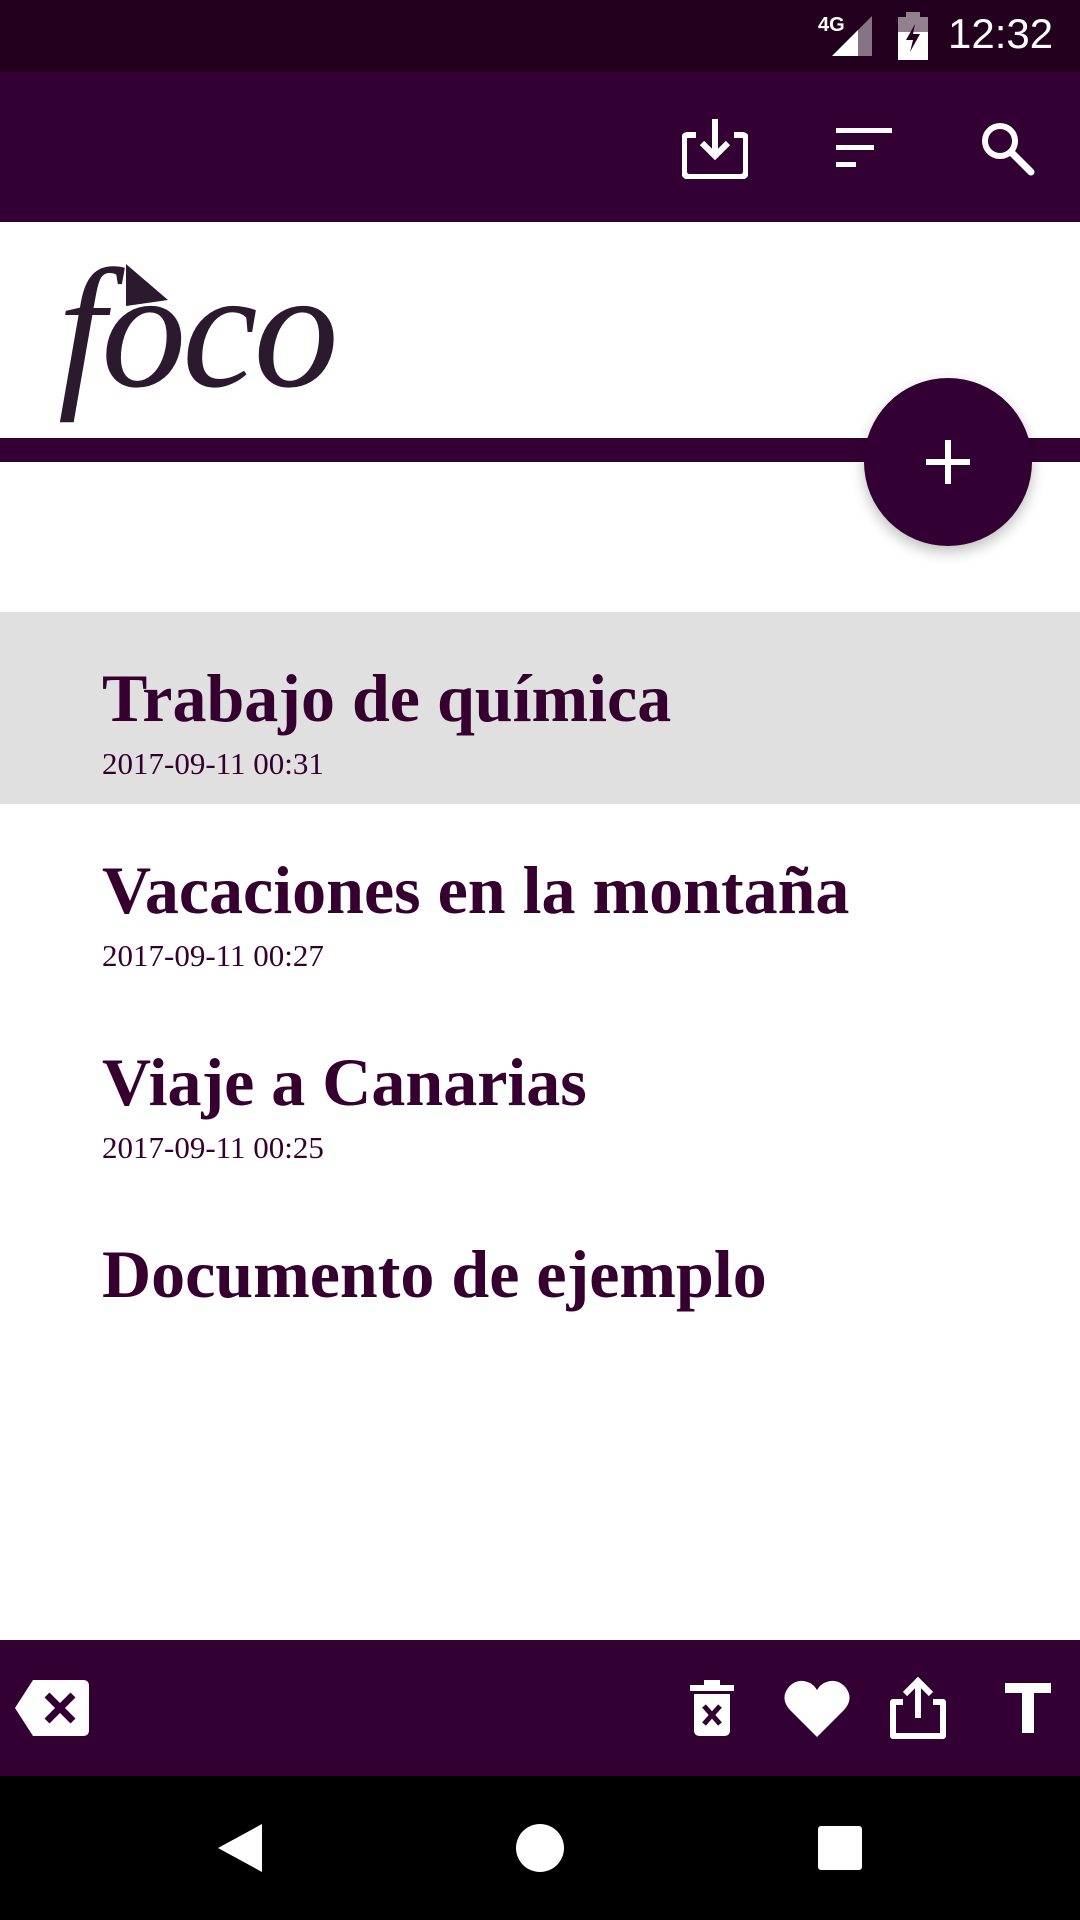  Describe the element at coordinates (1001, 33) in the screenshot. I see `clock: 12:32` at that location.